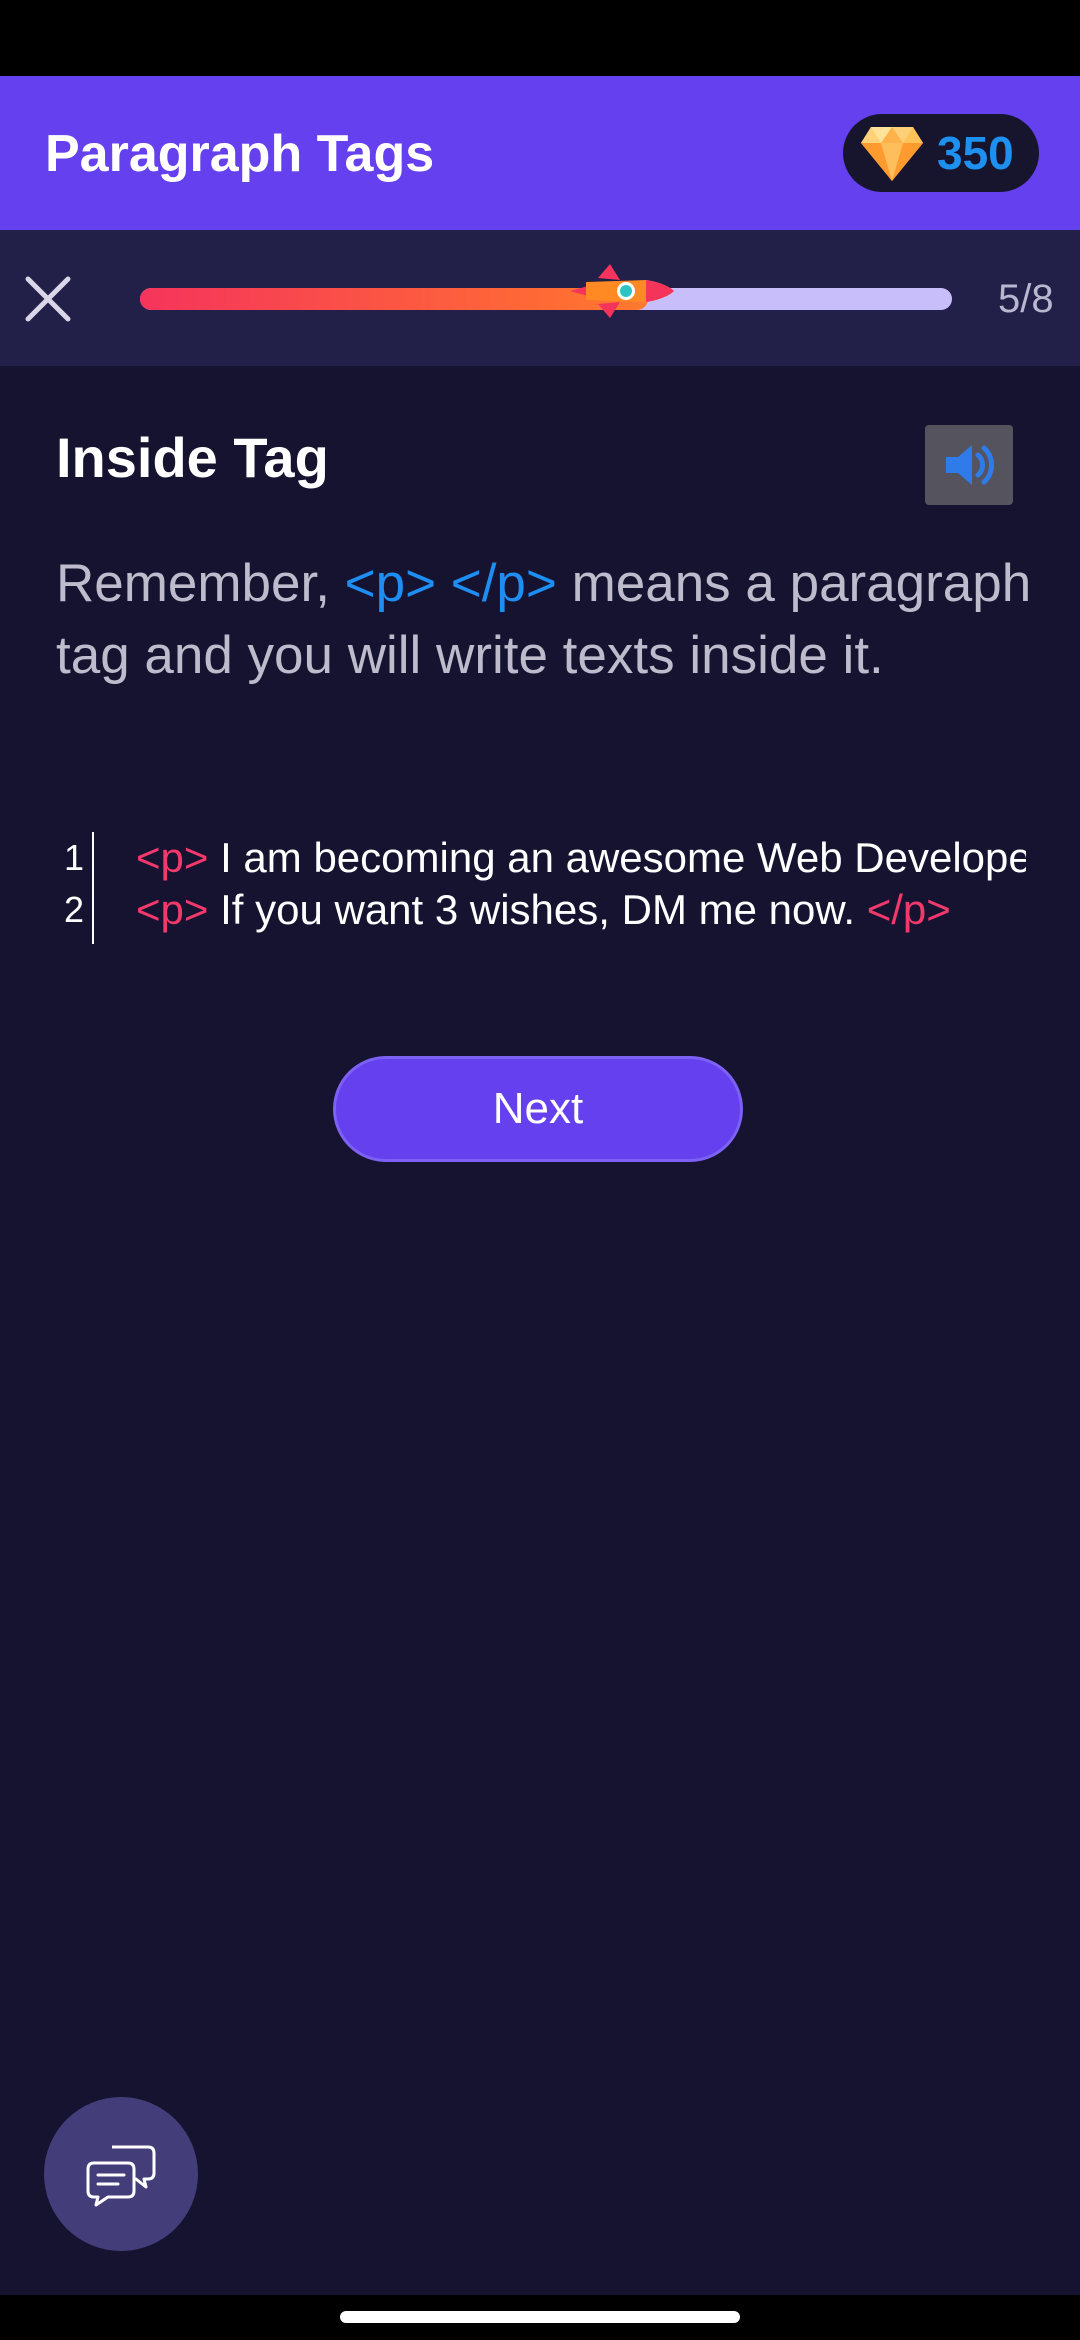  I want to click on chat-button, so click(121, 2174).